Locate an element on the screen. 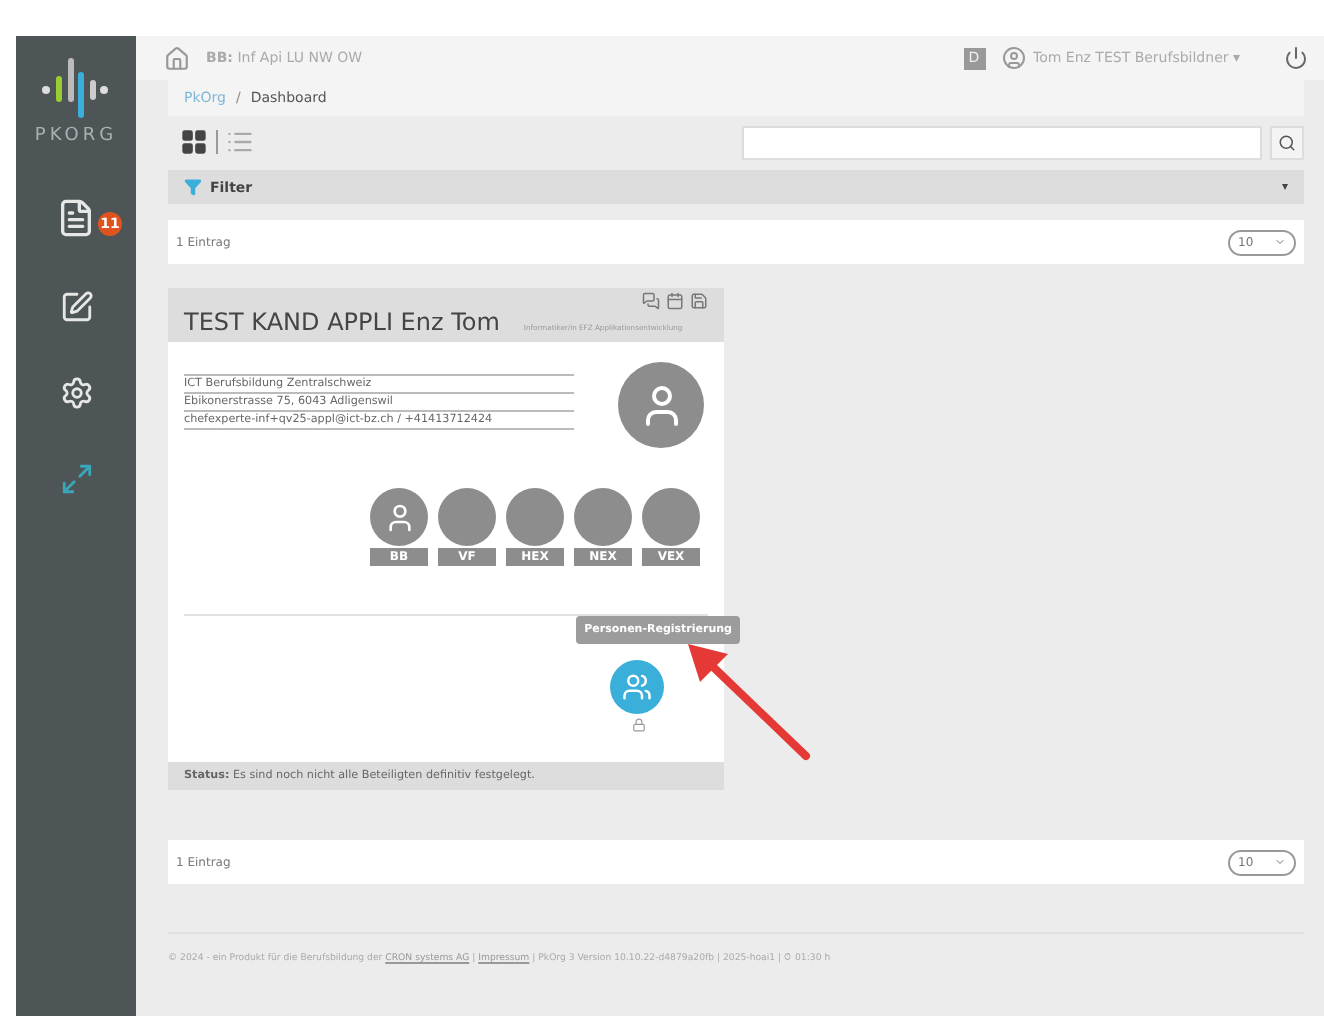 Image resolution: width=1324 pixels, height=1016 pixels. filter-icon is located at coordinates (193, 187).